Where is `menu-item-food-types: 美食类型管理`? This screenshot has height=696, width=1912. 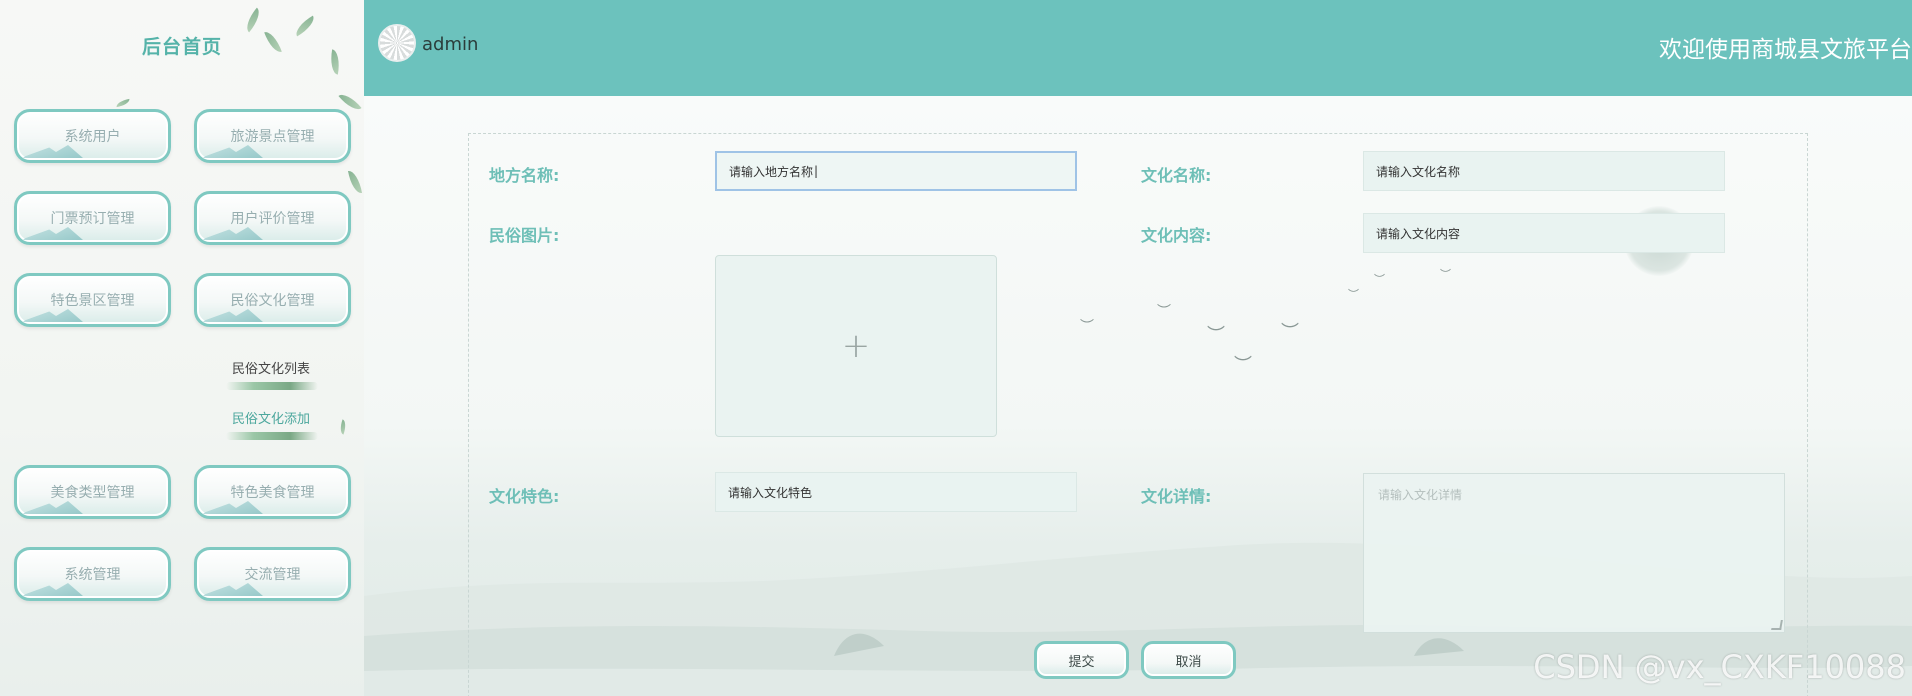
menu-item-food-types: 美食类型管理 is located at coordinates (92, 492).